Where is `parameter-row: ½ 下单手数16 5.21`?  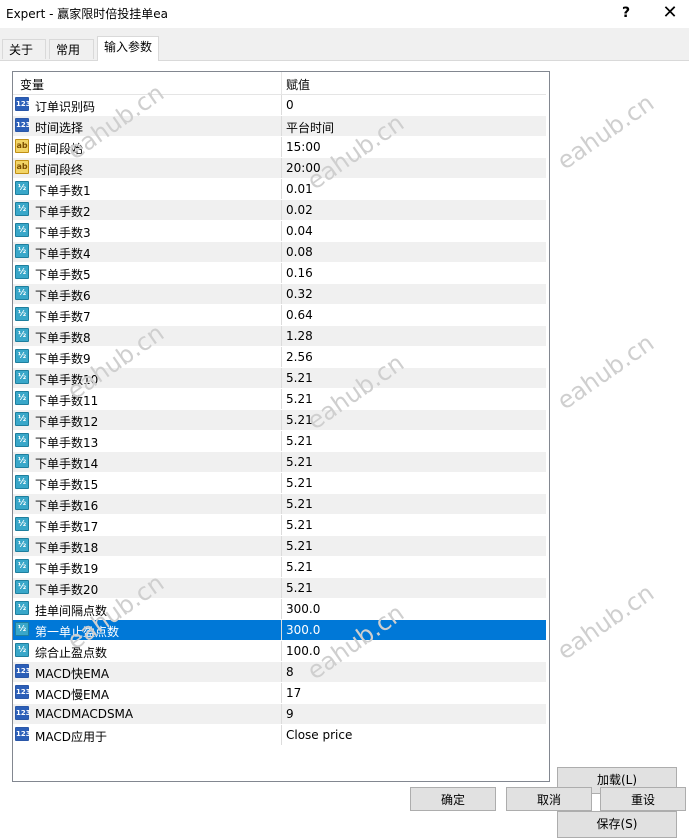
parameter-row: ½ 下单手数16 5.21 is located at coordinates (279, 504).